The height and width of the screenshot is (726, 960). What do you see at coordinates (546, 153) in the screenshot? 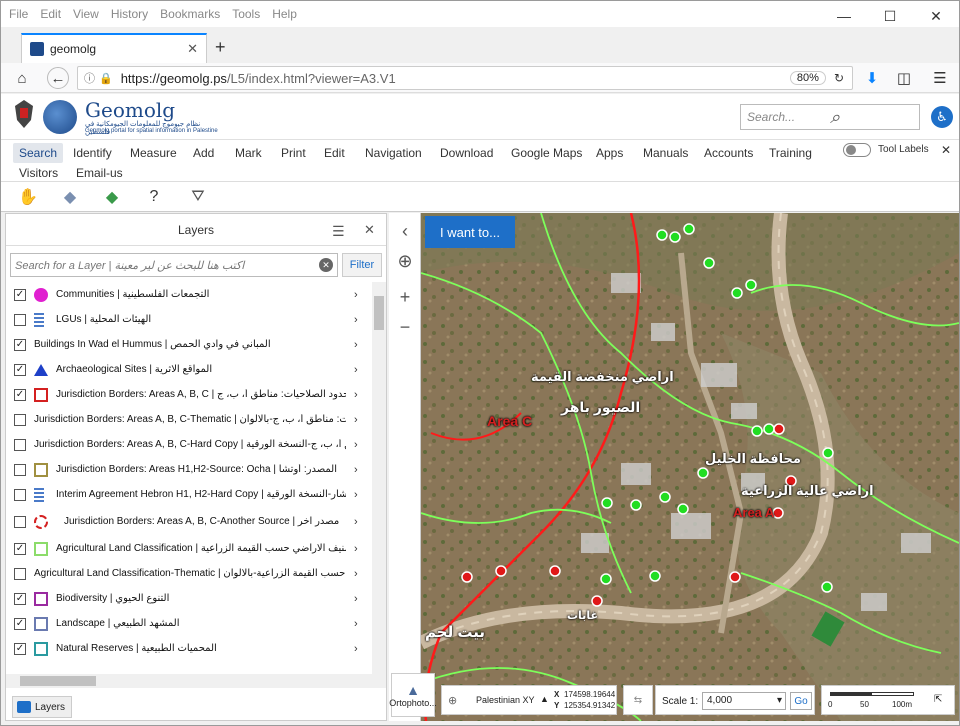
I see `tab-google-maps: Google Maps` at bounding box center [546, 153].